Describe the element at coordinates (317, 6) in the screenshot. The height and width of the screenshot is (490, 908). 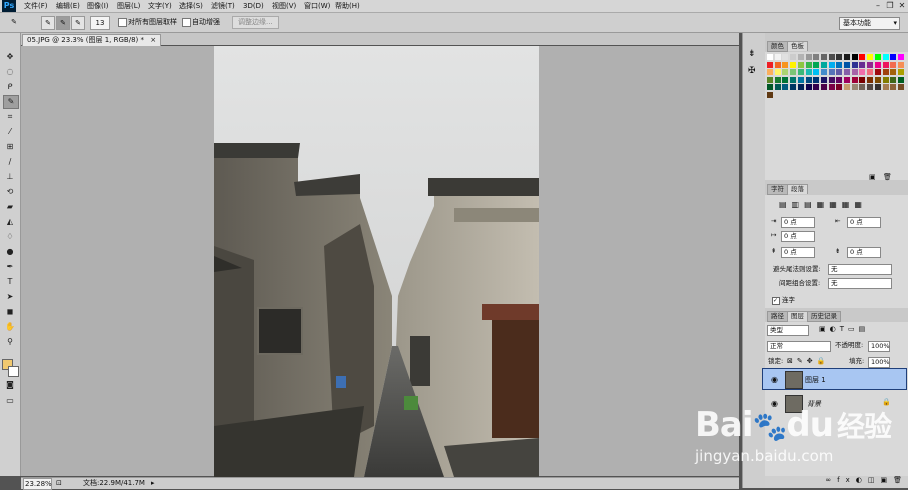
I see `menu-window: 窗口(W)` at that location.